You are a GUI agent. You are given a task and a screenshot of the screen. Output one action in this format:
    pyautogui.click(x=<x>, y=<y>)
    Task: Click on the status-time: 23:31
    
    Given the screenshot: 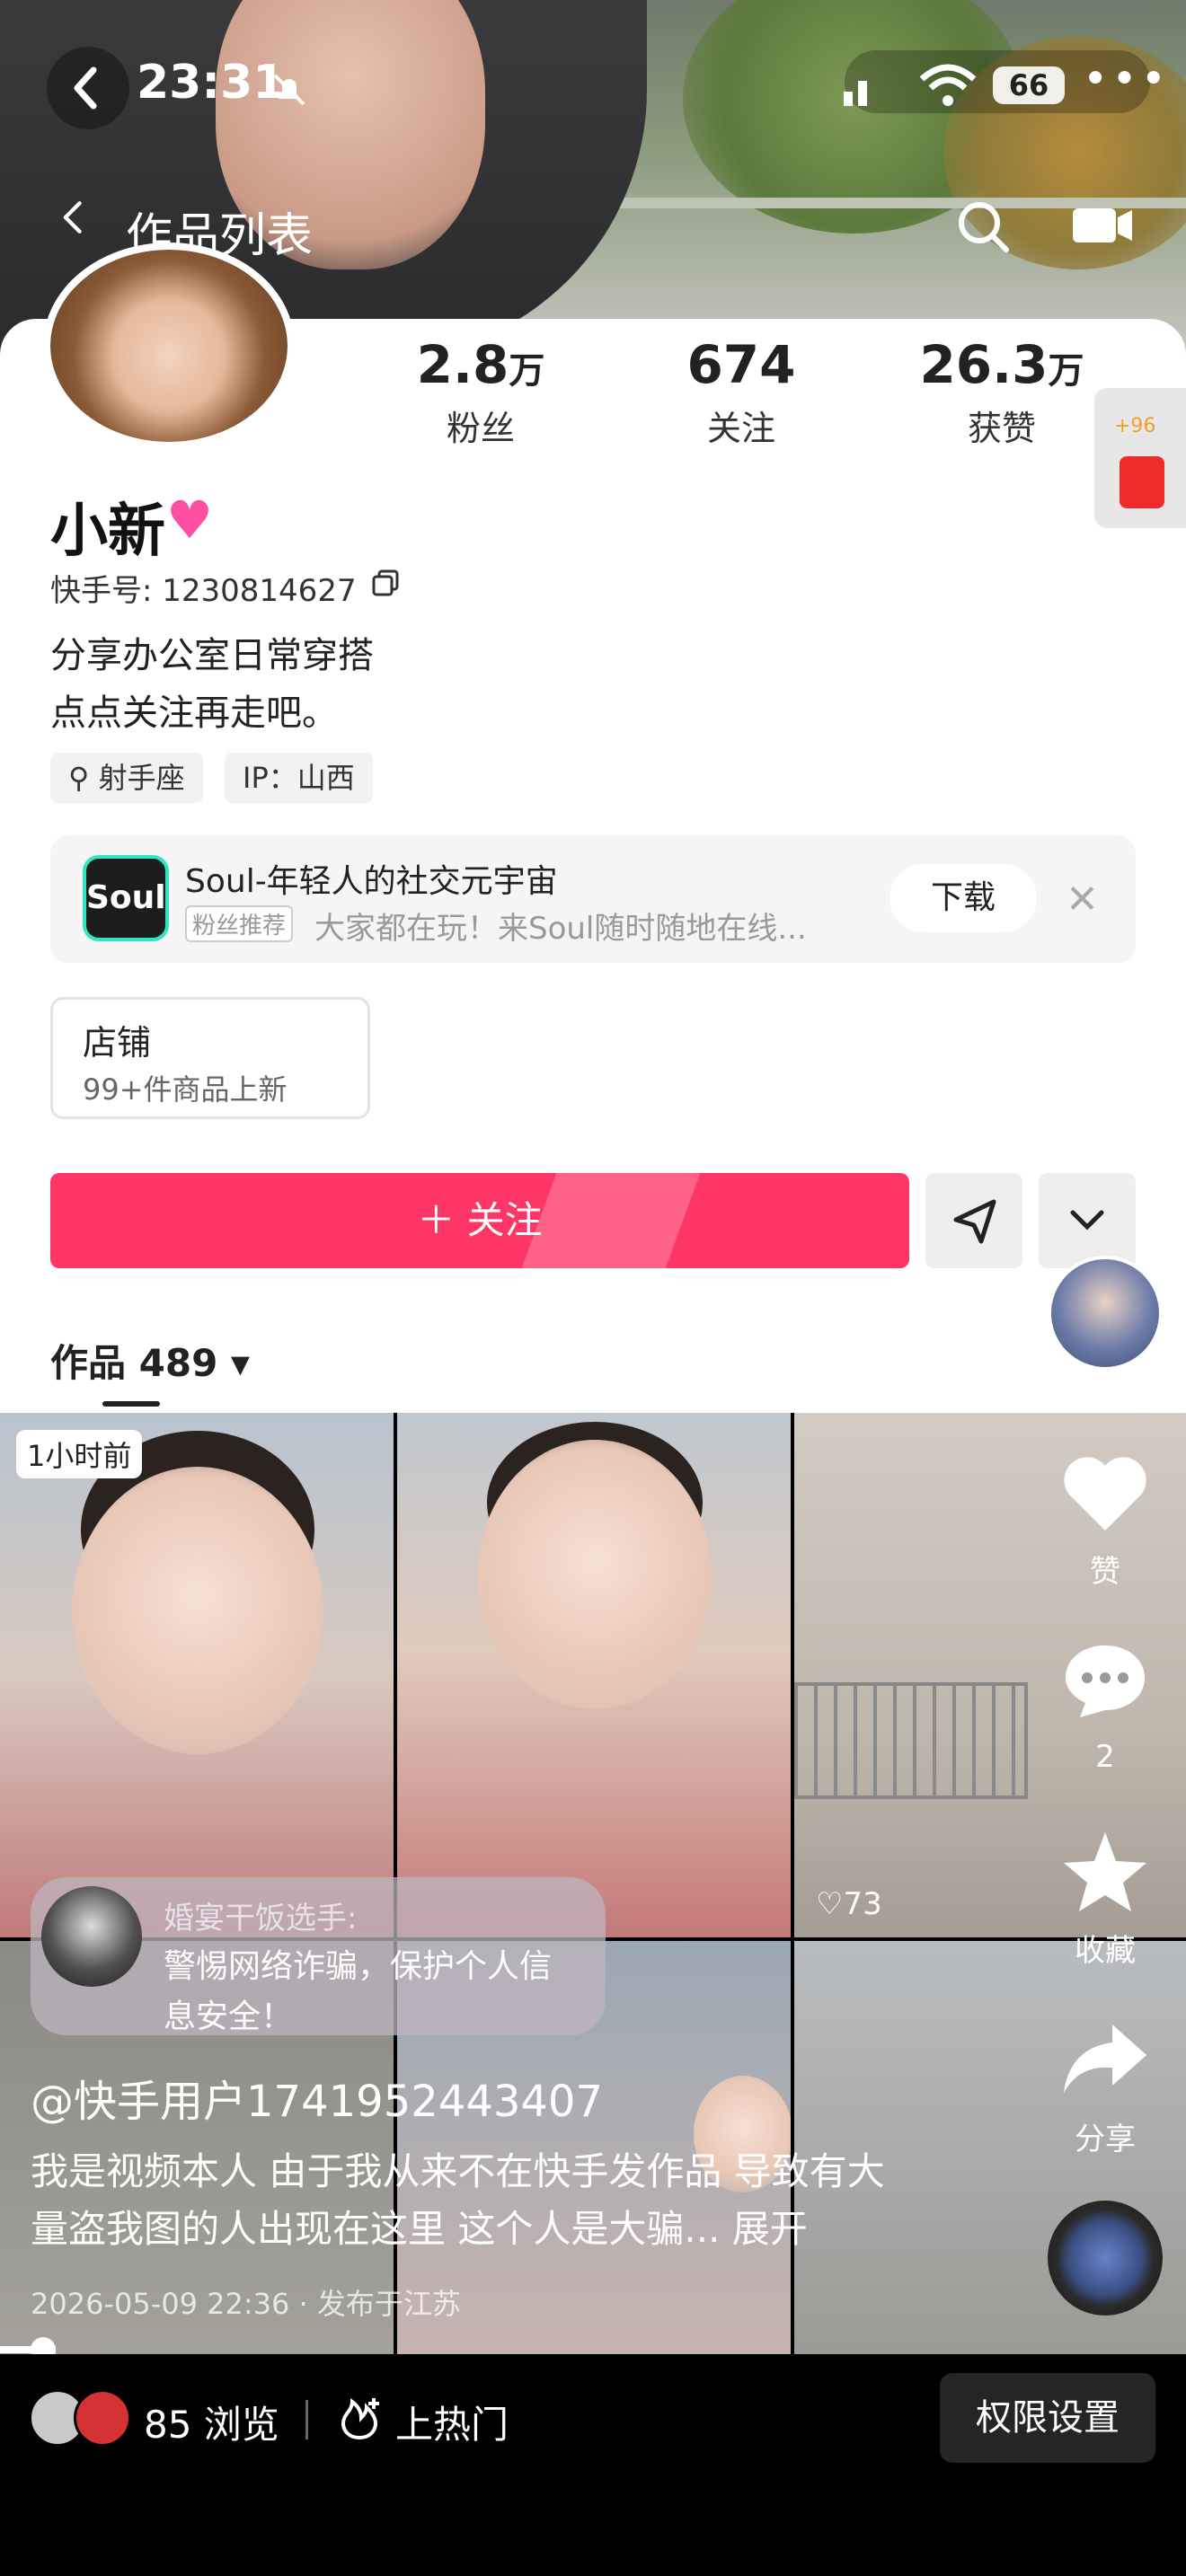 What is the action you would take?
    pyautogui.click(x=211, y=83)
    